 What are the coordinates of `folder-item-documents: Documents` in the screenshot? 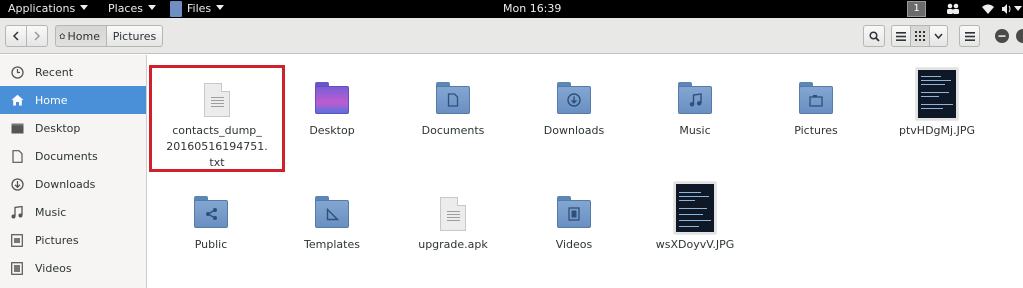 It's located at (453, 105).